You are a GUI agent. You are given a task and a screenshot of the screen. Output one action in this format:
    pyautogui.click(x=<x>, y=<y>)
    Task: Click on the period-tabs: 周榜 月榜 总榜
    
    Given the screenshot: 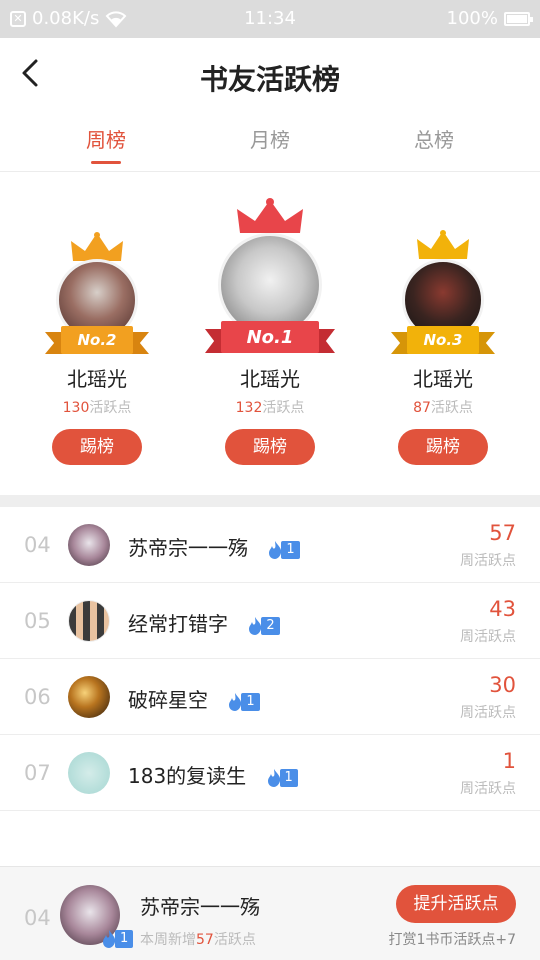 What is the action you would take?
    pyautogui.click(x=270, y=143)
    